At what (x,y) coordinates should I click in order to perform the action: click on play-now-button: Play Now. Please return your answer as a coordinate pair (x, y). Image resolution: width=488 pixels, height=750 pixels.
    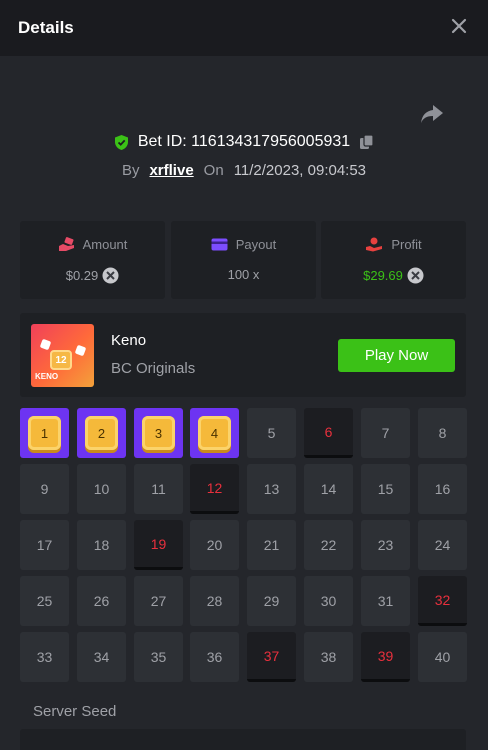
    Looking at the image, I should click on (396, 355).